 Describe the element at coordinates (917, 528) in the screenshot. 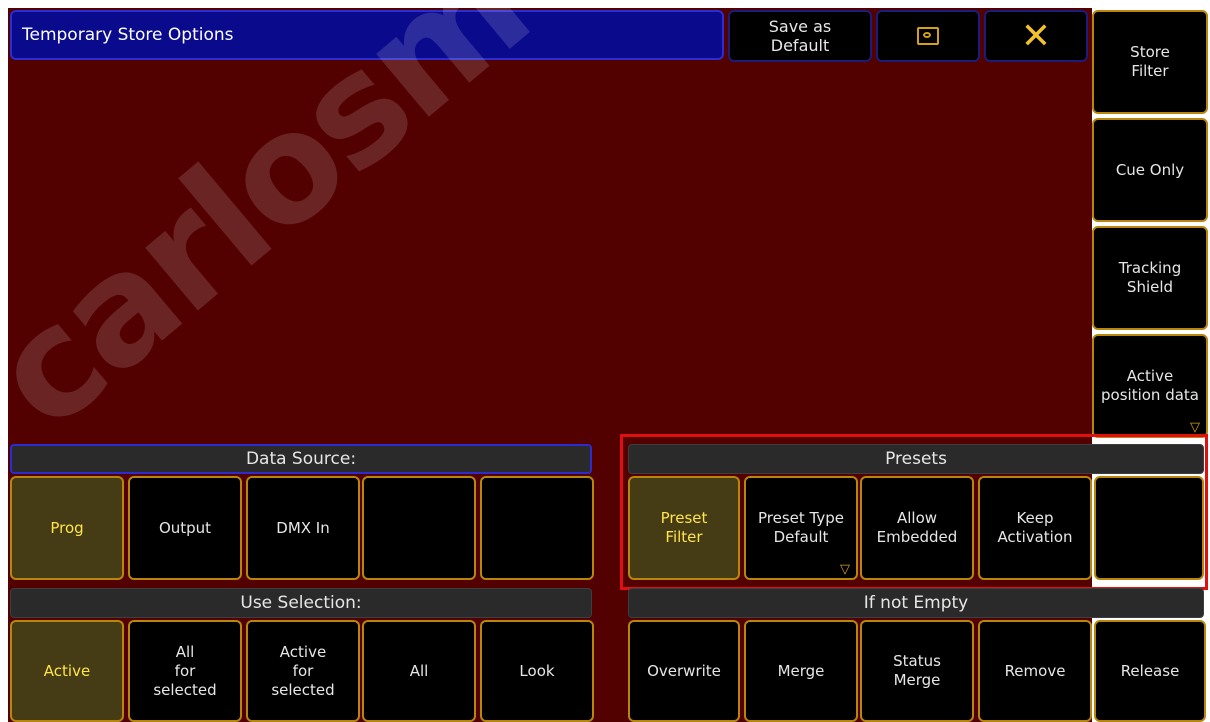

I see `allow-embedded-button: Allow Embedded` at that location.